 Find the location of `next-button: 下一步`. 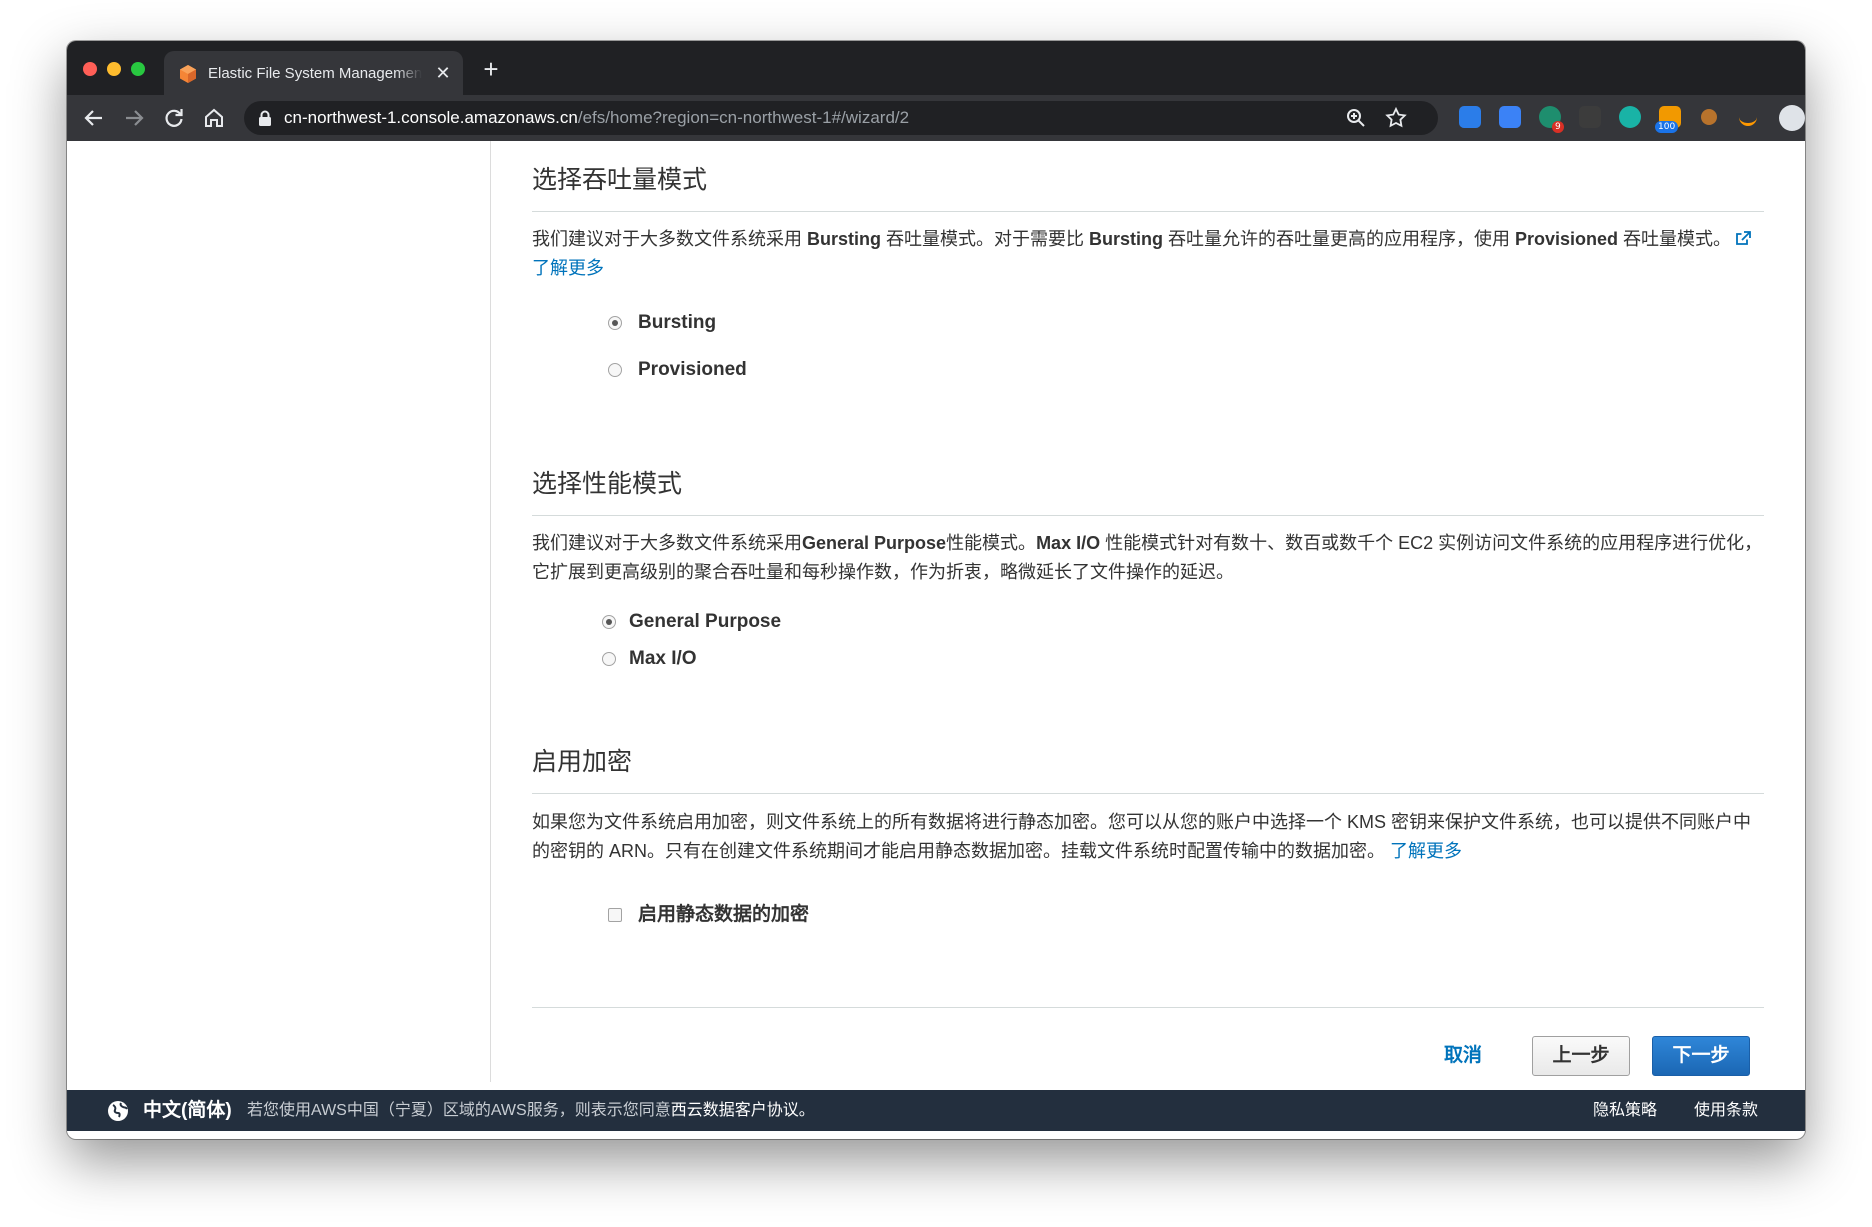

next-button: 下一步 is located at coordinates (1701, 1056).